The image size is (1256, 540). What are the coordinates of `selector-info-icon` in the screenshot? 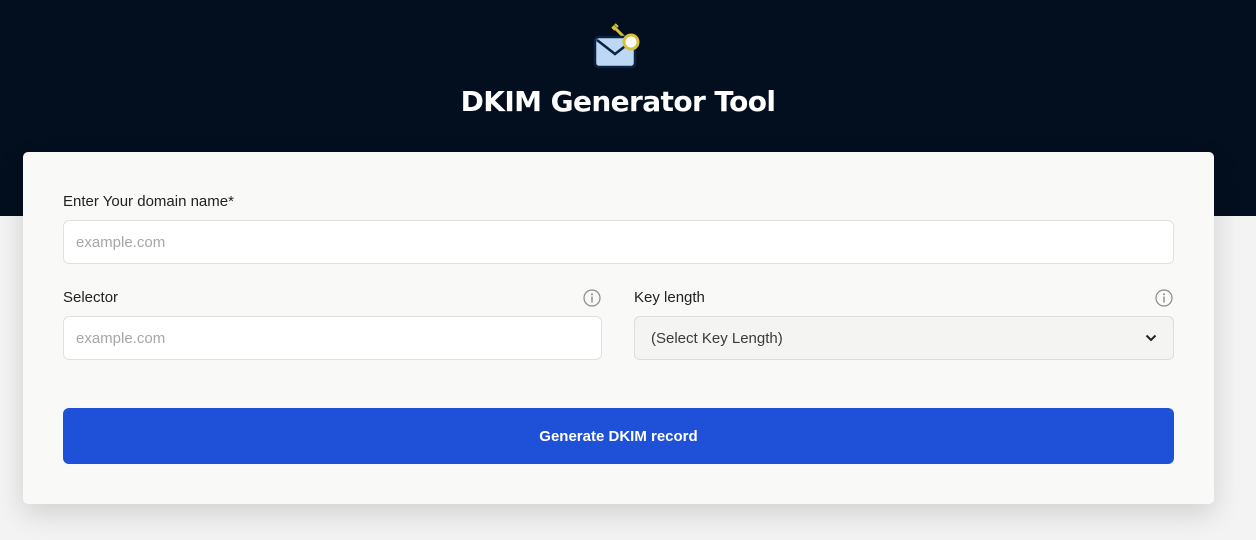 It's located at (592, 298).